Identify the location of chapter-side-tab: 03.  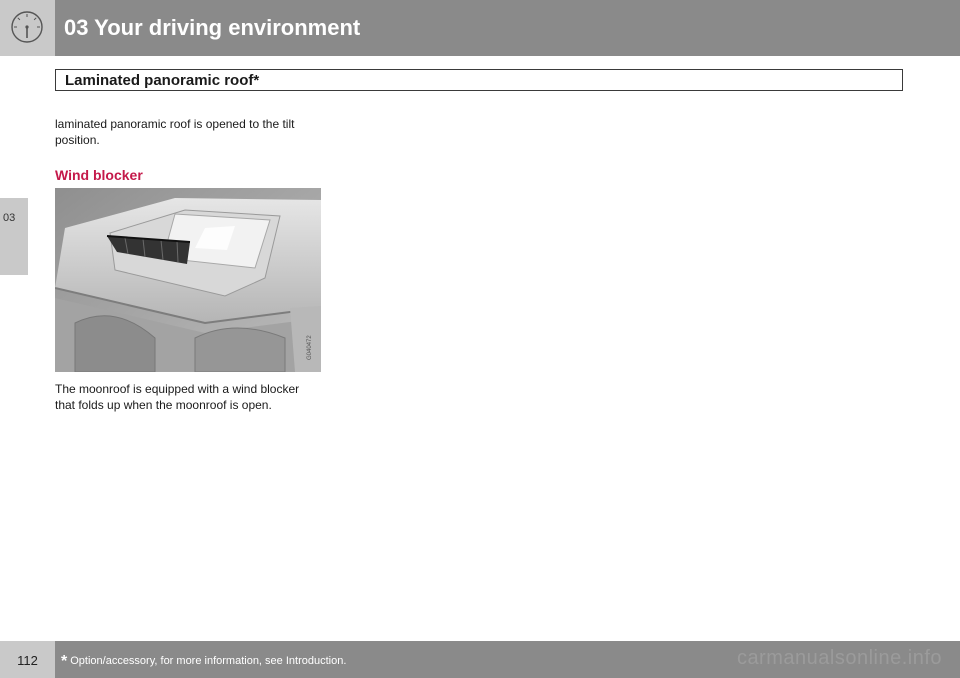
(14, 236).